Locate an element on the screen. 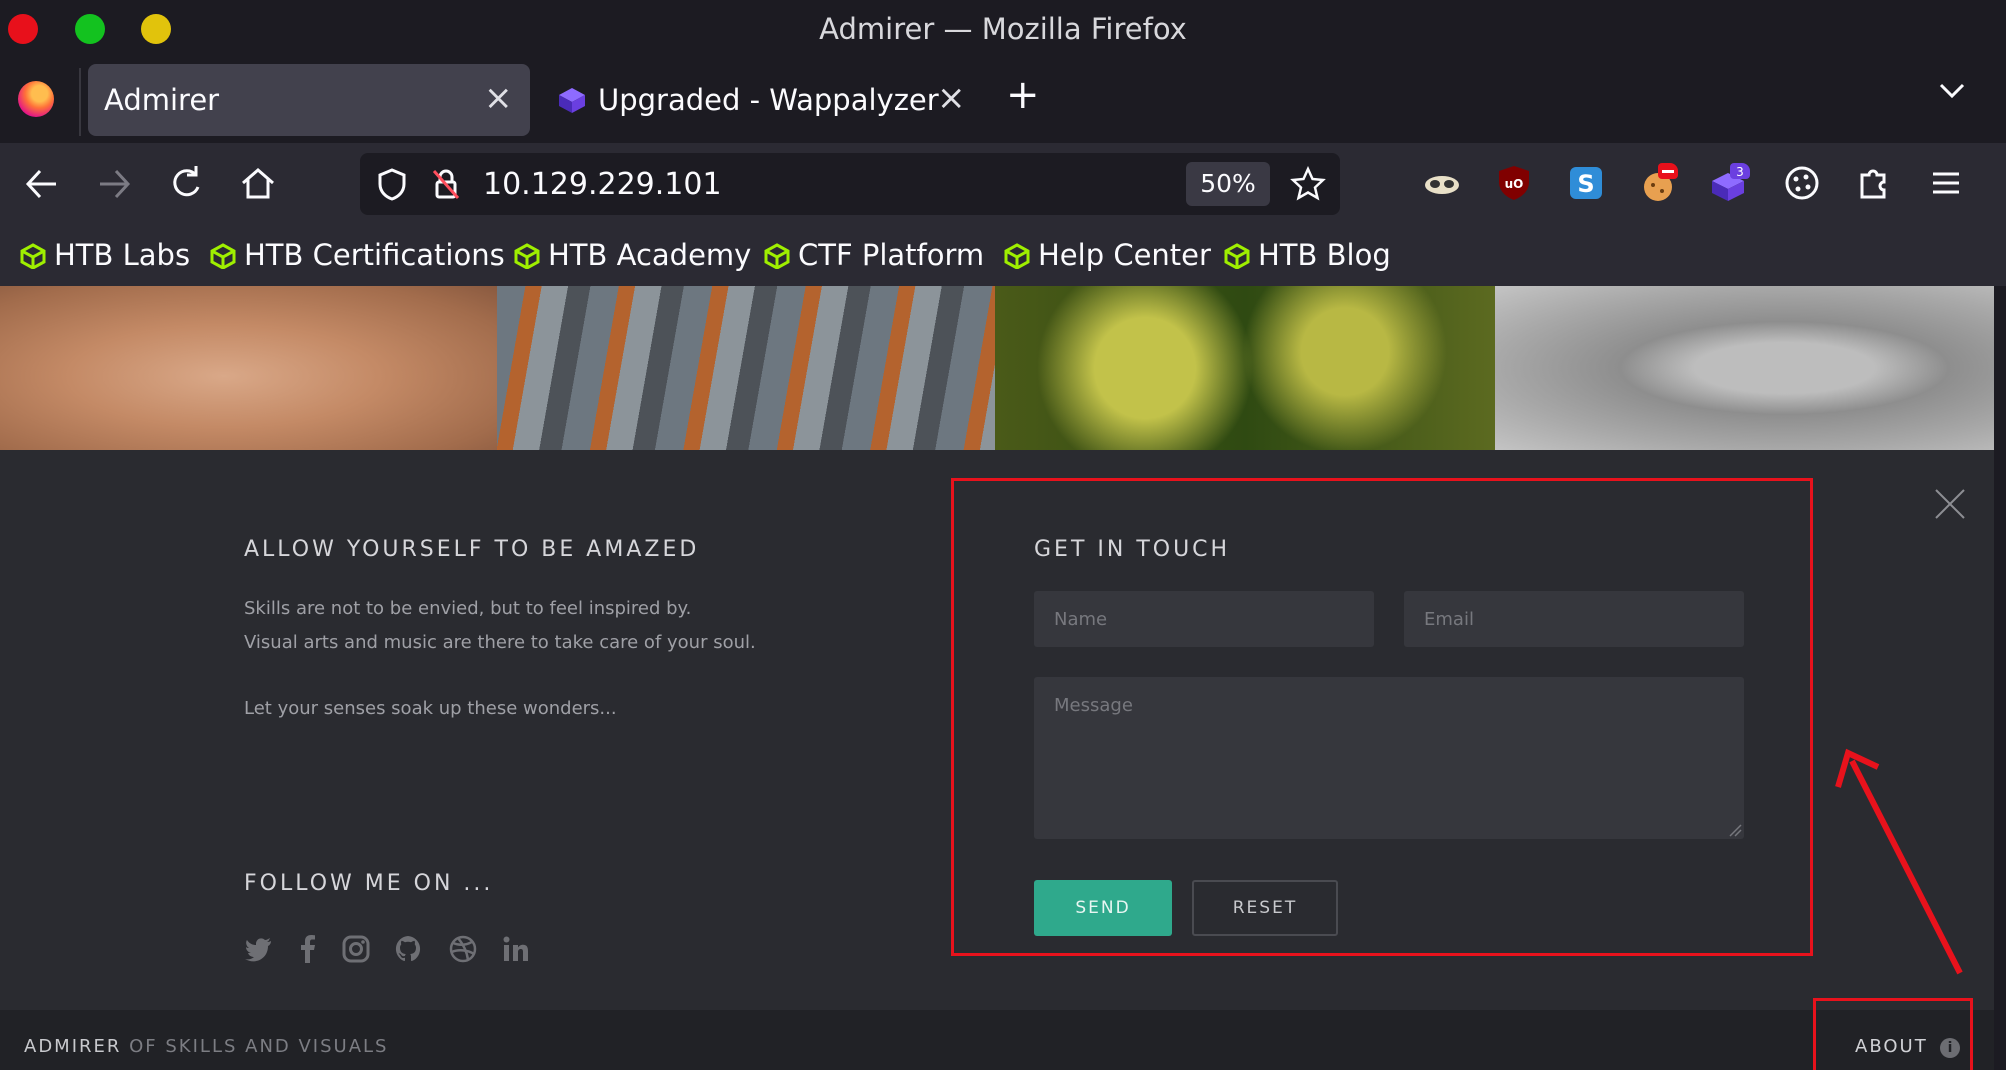  about-heading: ALLOW YOURSELF TO BE AMAZED is located at coordinates (472, 549).